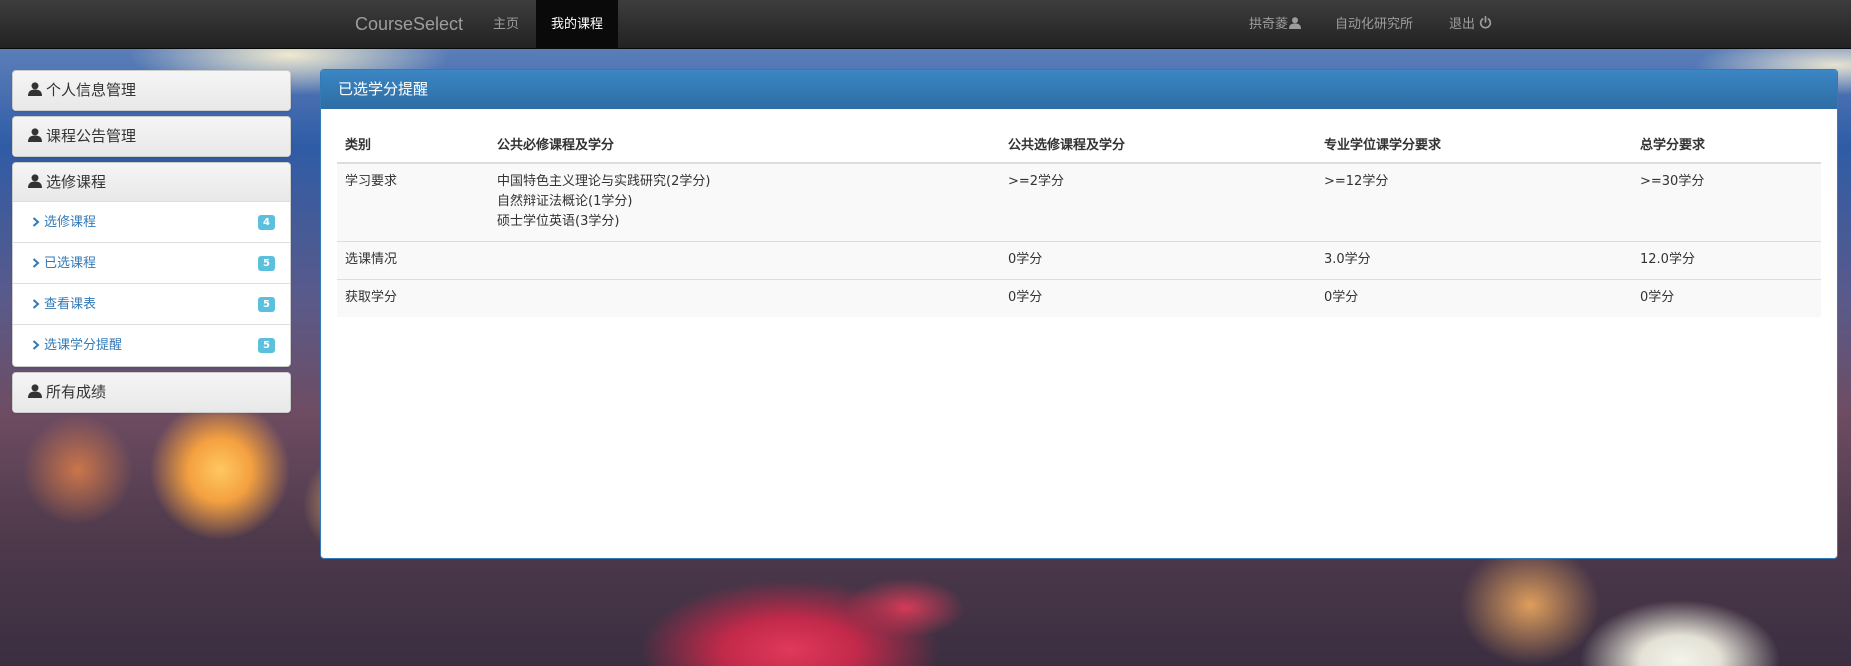  What do you see at coordinates (70, 222) in the screenshot?
I see `subitem-label: 选修课程` at bounding box center [70, 222].